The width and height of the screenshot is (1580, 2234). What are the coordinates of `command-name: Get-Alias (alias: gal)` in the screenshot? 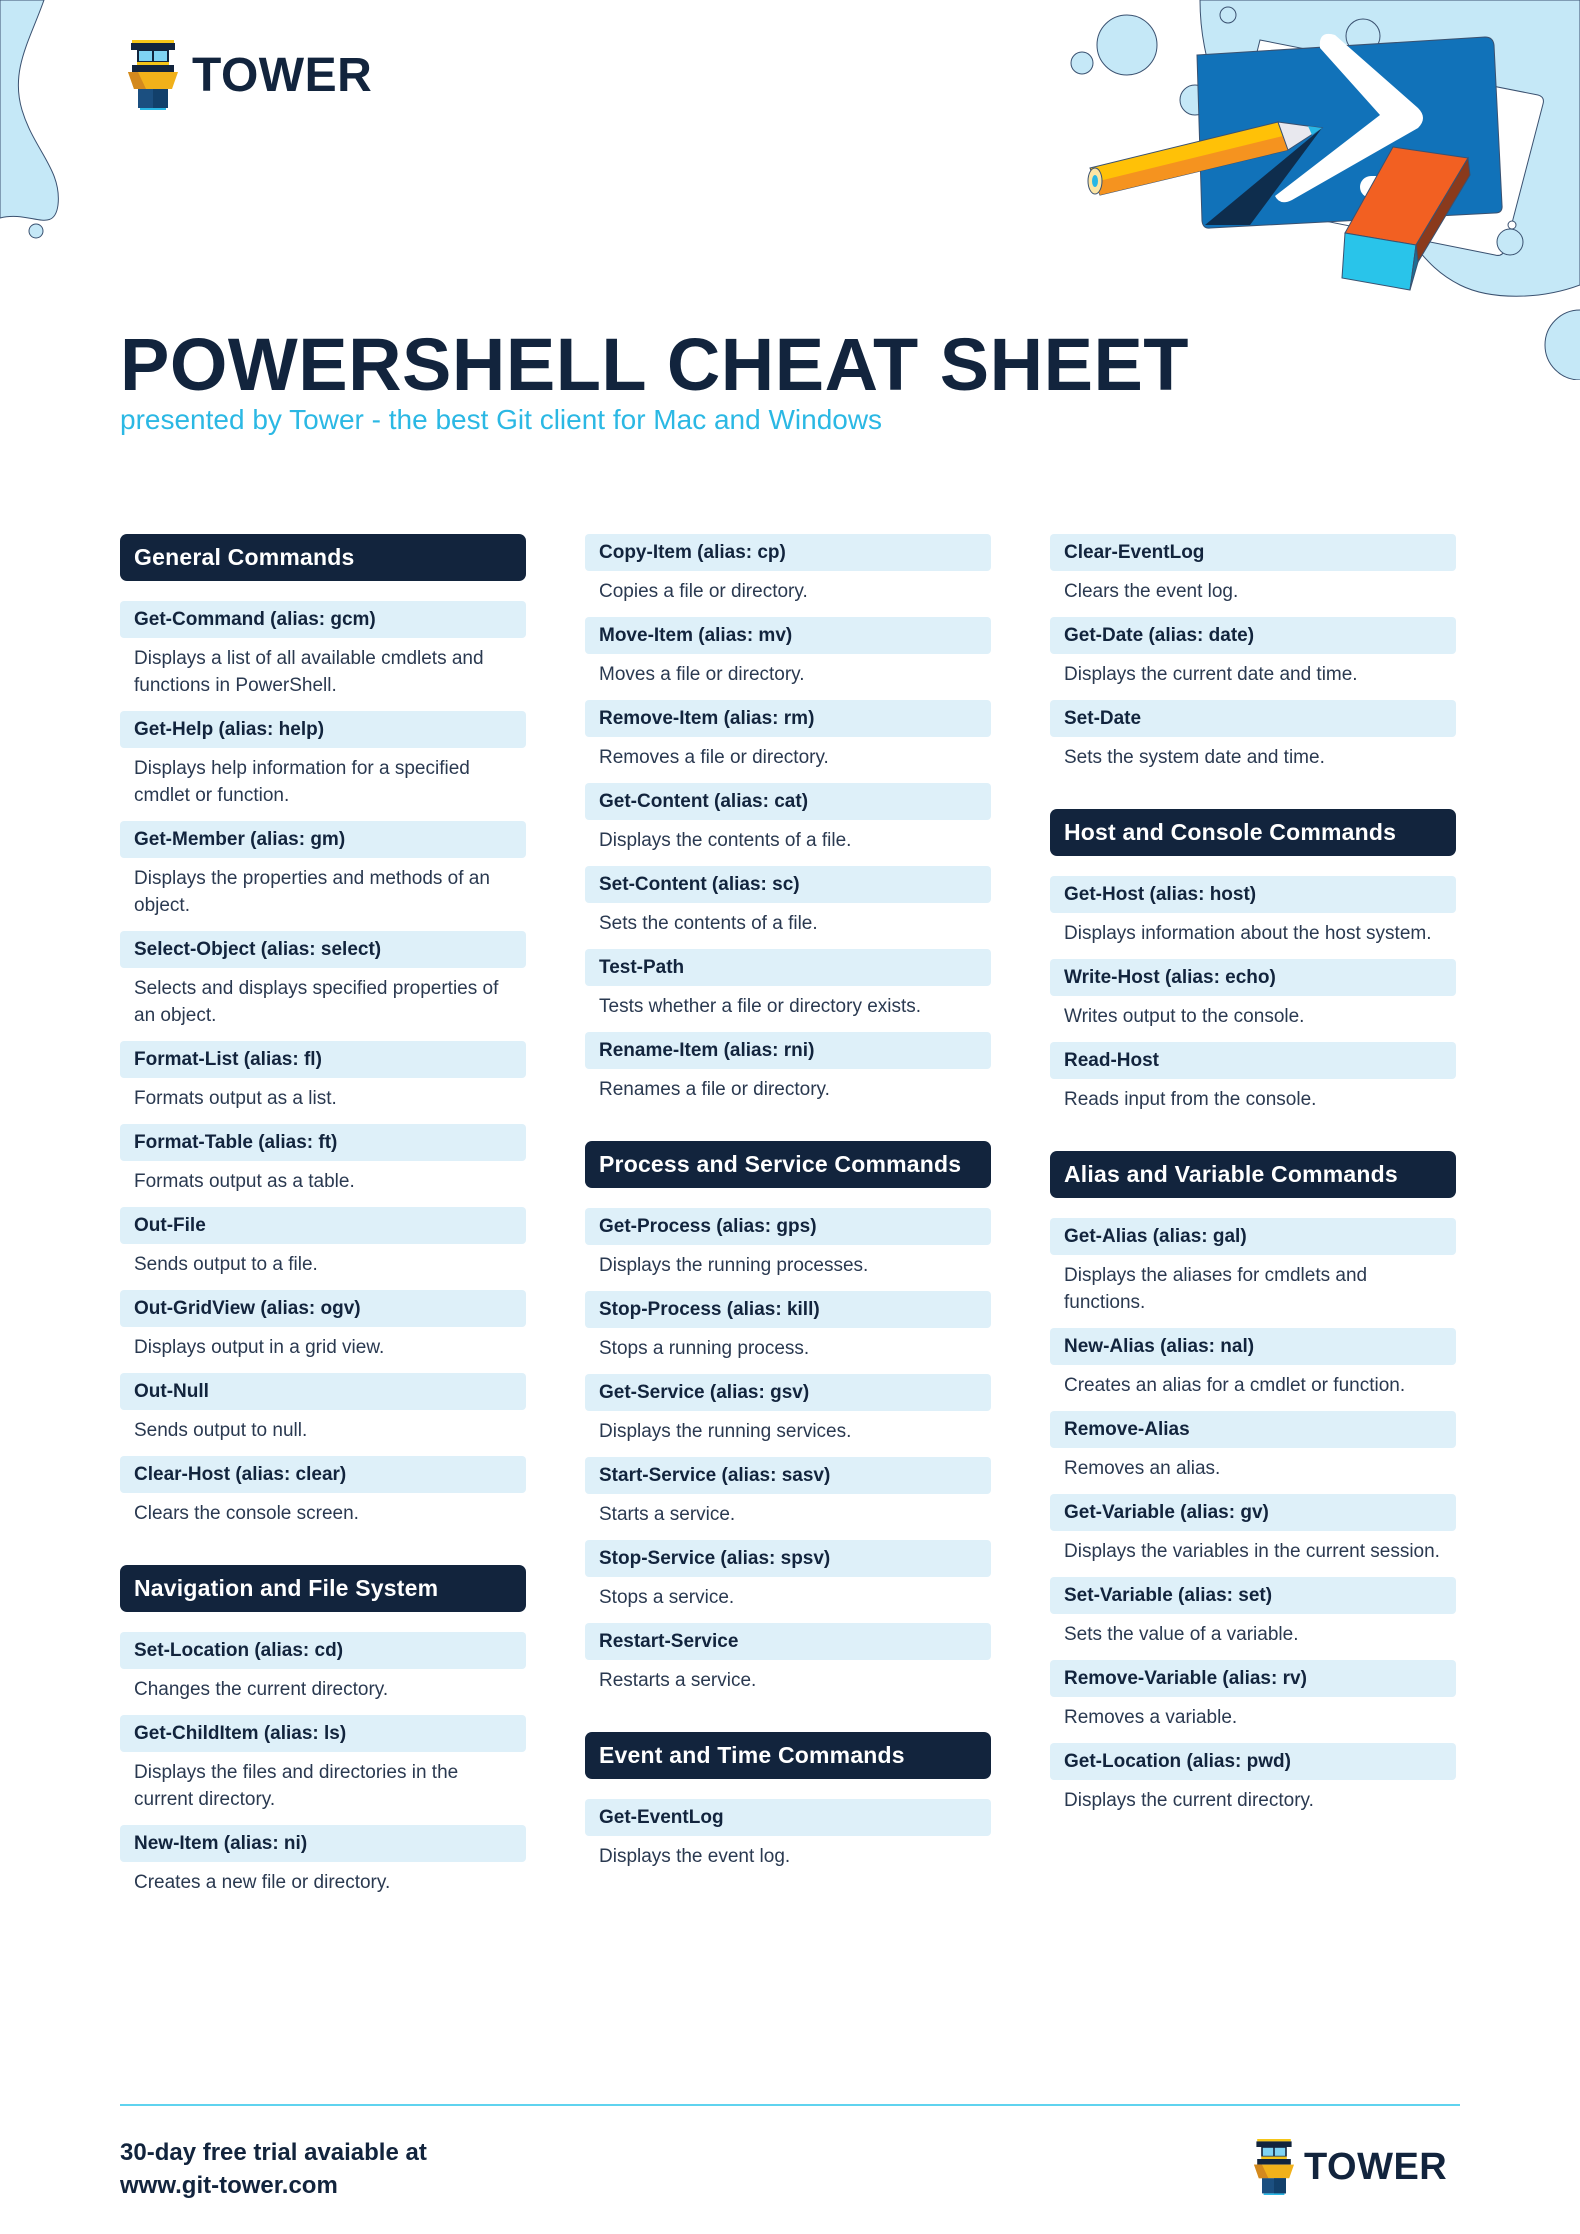 It's located at (1253, 1236).